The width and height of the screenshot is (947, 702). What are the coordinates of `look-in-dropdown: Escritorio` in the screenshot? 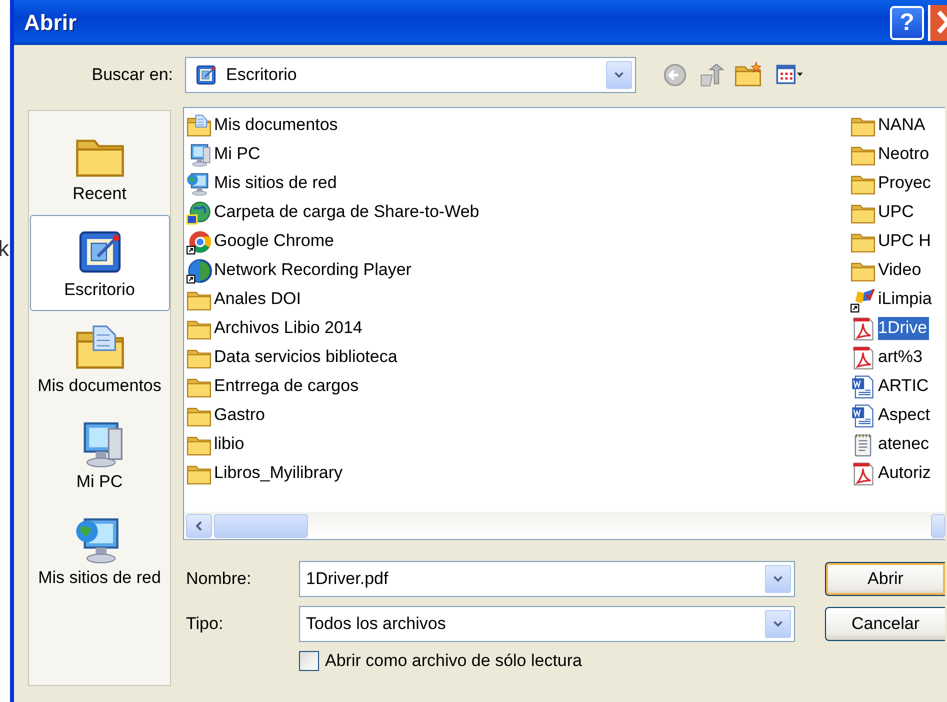 It's located at (410, 75).